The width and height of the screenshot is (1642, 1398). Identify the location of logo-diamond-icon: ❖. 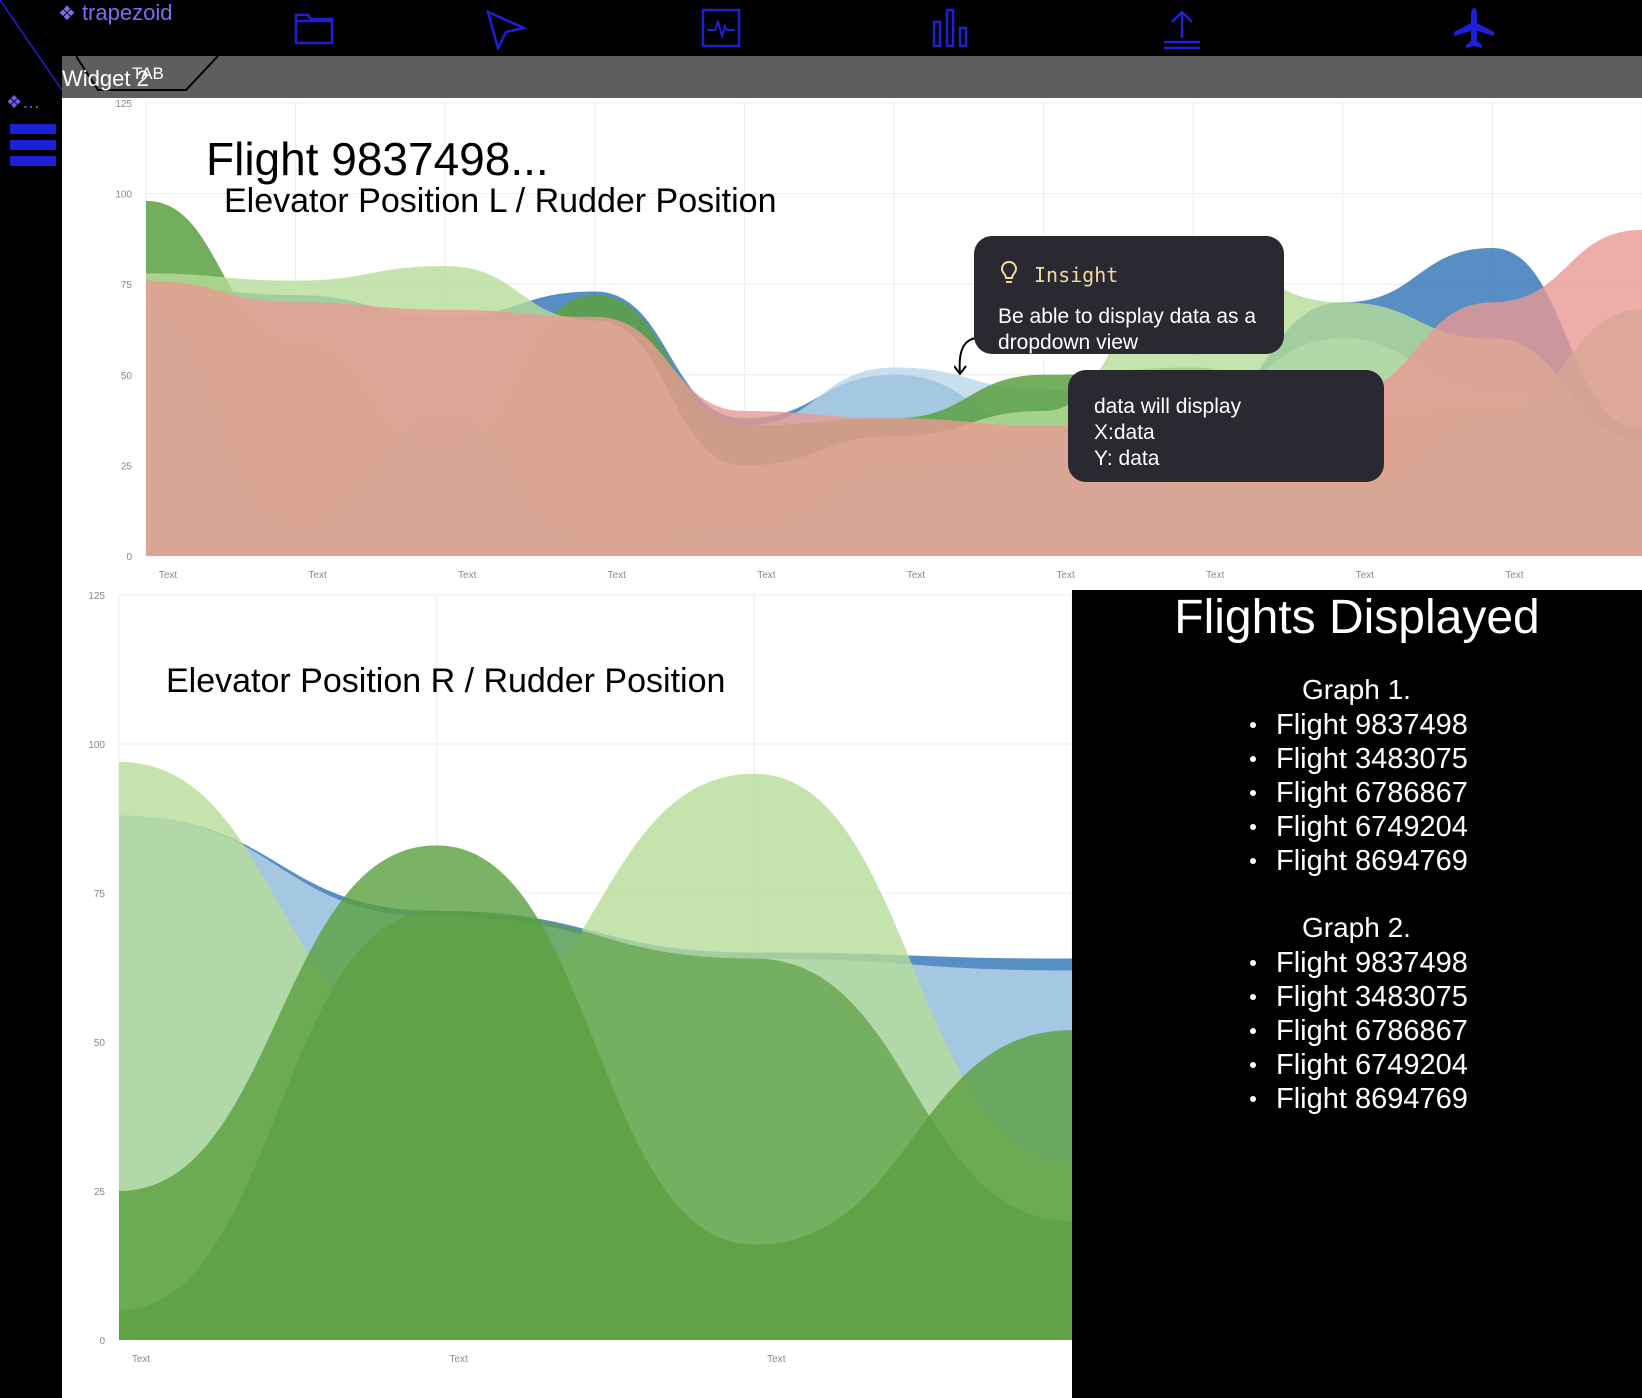
(67, 13).